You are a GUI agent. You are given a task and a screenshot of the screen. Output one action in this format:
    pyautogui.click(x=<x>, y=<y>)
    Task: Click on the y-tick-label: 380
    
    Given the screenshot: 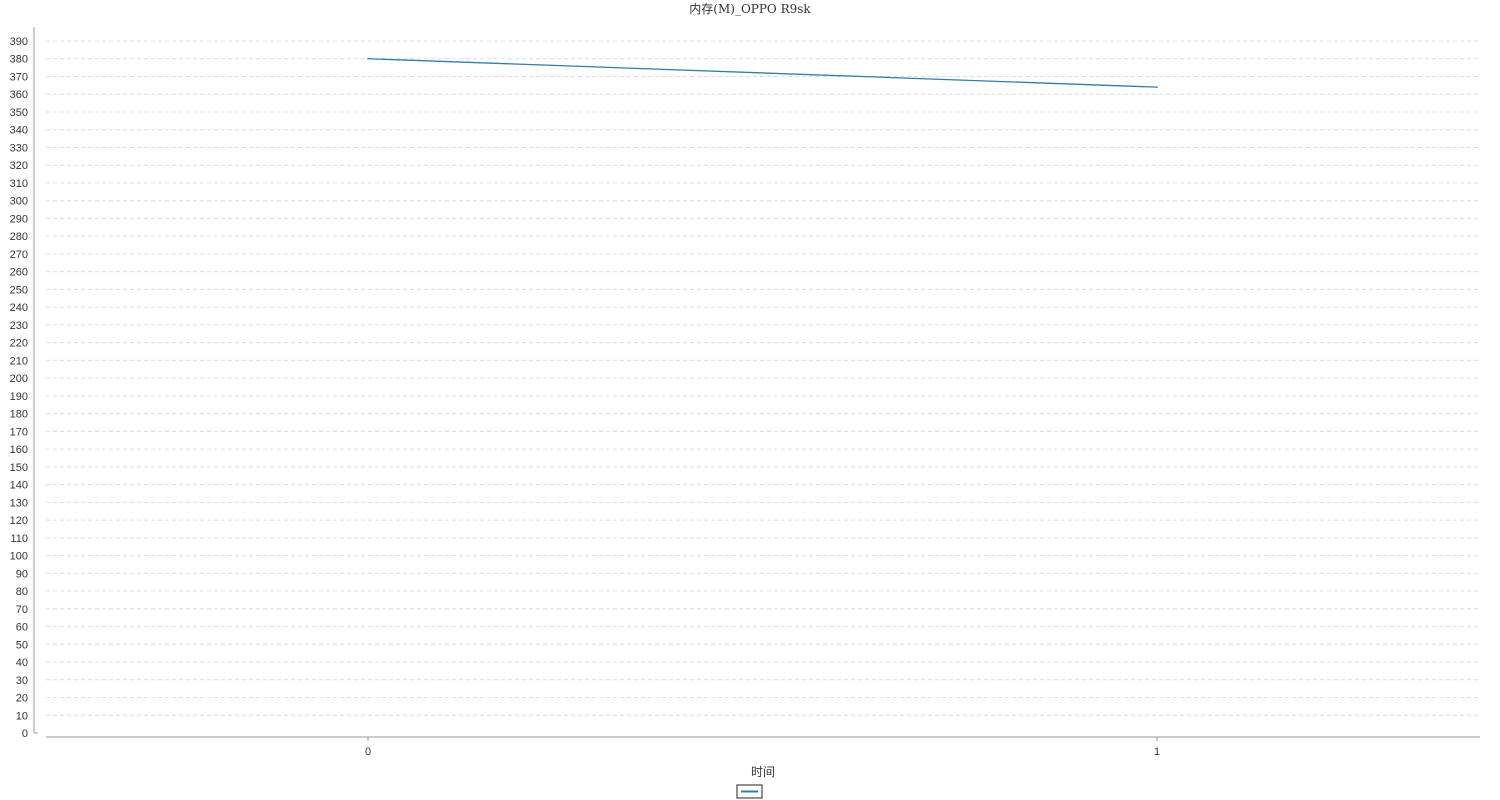 What is the action you would take?
    pyautogui.click(x=19, y=60)
    